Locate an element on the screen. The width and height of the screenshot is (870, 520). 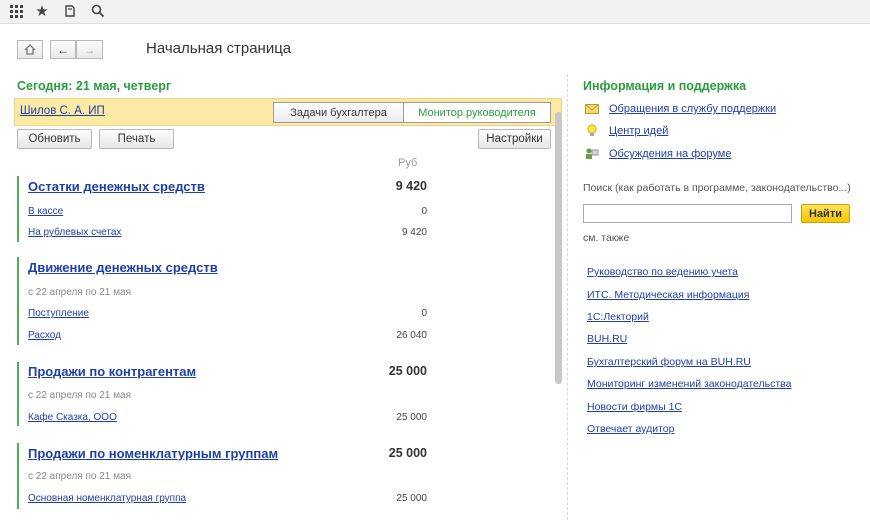
section-title-sales-by-counterparty: Продажи по контрагентам is located at coordinates (112, 371).